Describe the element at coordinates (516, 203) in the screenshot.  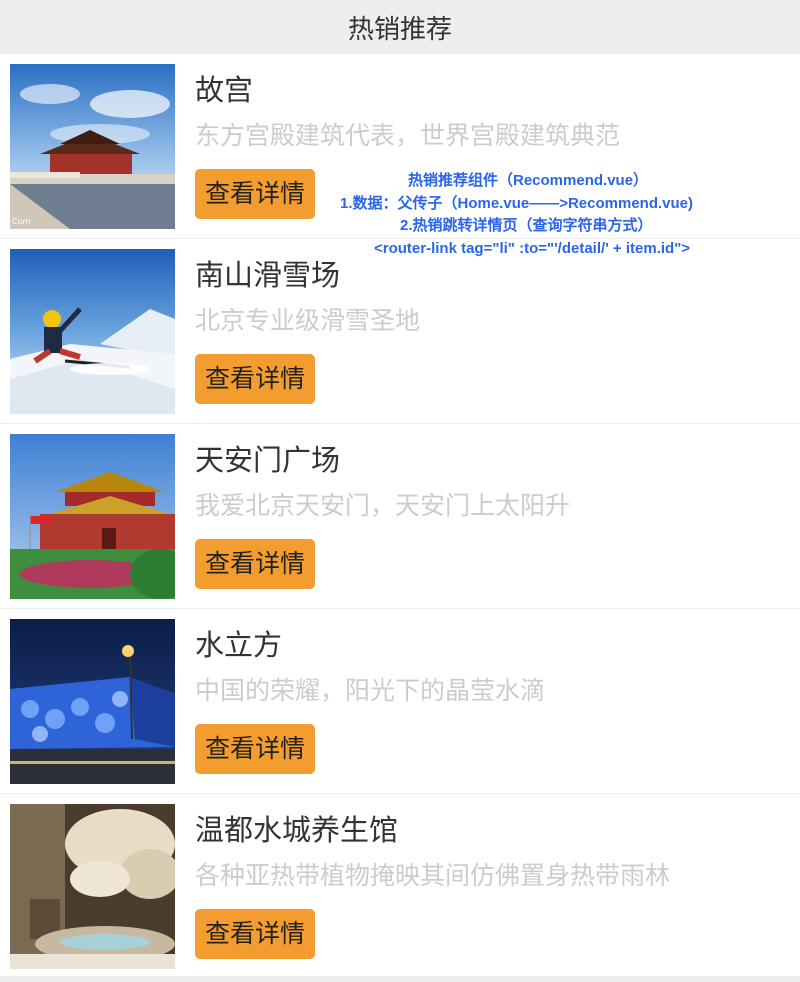
I see `annotation-line: 1.数据：父传子（Home.vue——>Recommend.vue)` at that location.